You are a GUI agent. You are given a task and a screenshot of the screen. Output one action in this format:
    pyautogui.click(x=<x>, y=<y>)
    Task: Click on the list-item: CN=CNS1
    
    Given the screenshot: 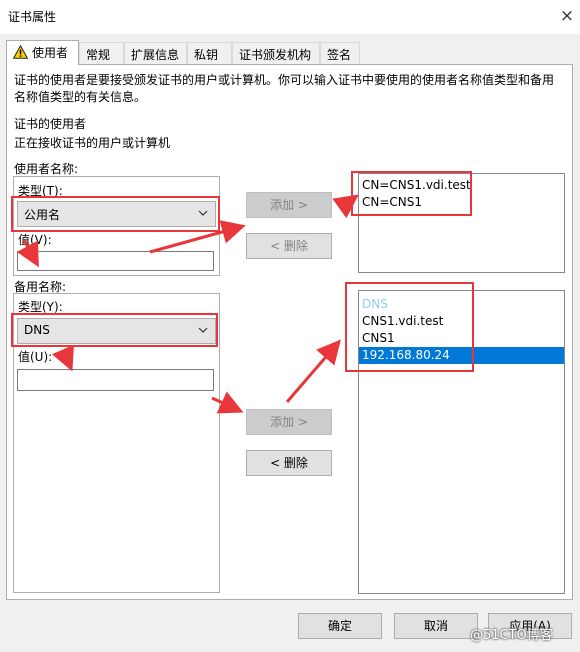 What is the action you would take?
    pyautogui.click(x=461, y=202)
    